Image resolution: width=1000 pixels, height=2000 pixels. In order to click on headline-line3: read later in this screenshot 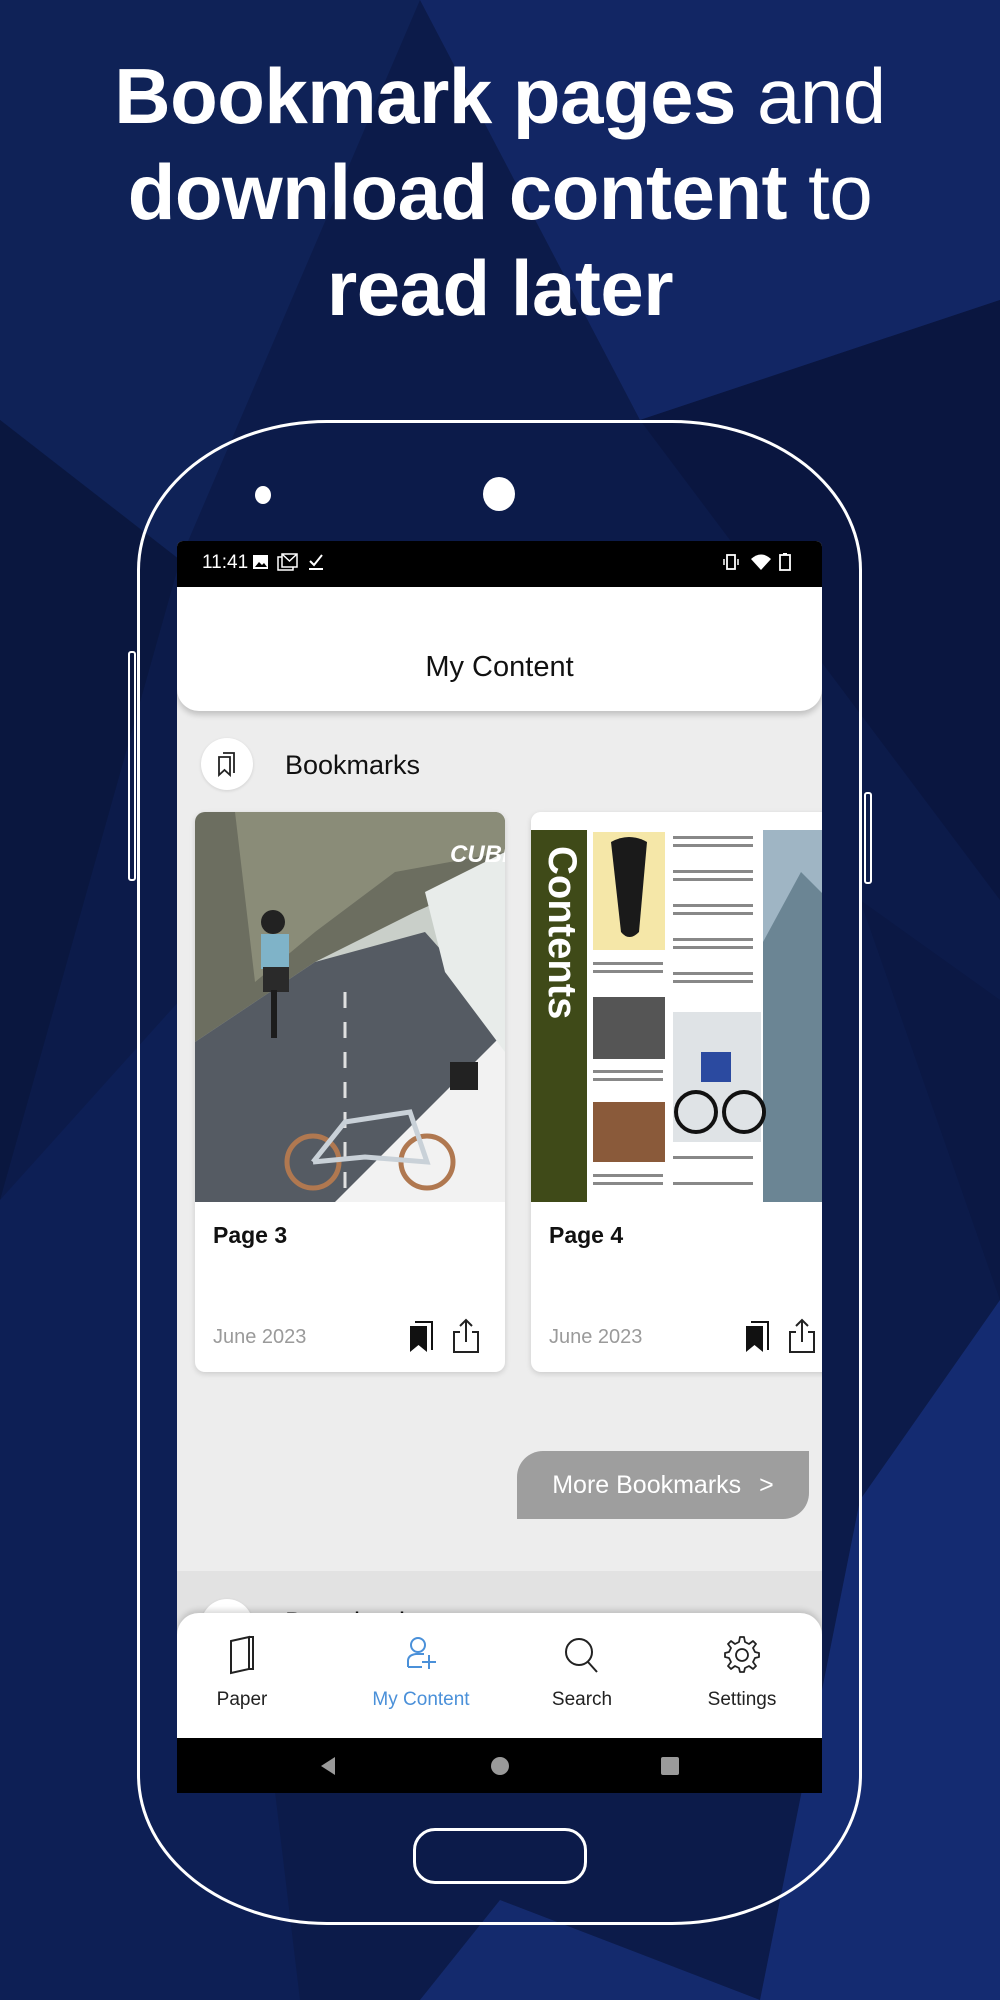, I will do `click(500, 288)`.